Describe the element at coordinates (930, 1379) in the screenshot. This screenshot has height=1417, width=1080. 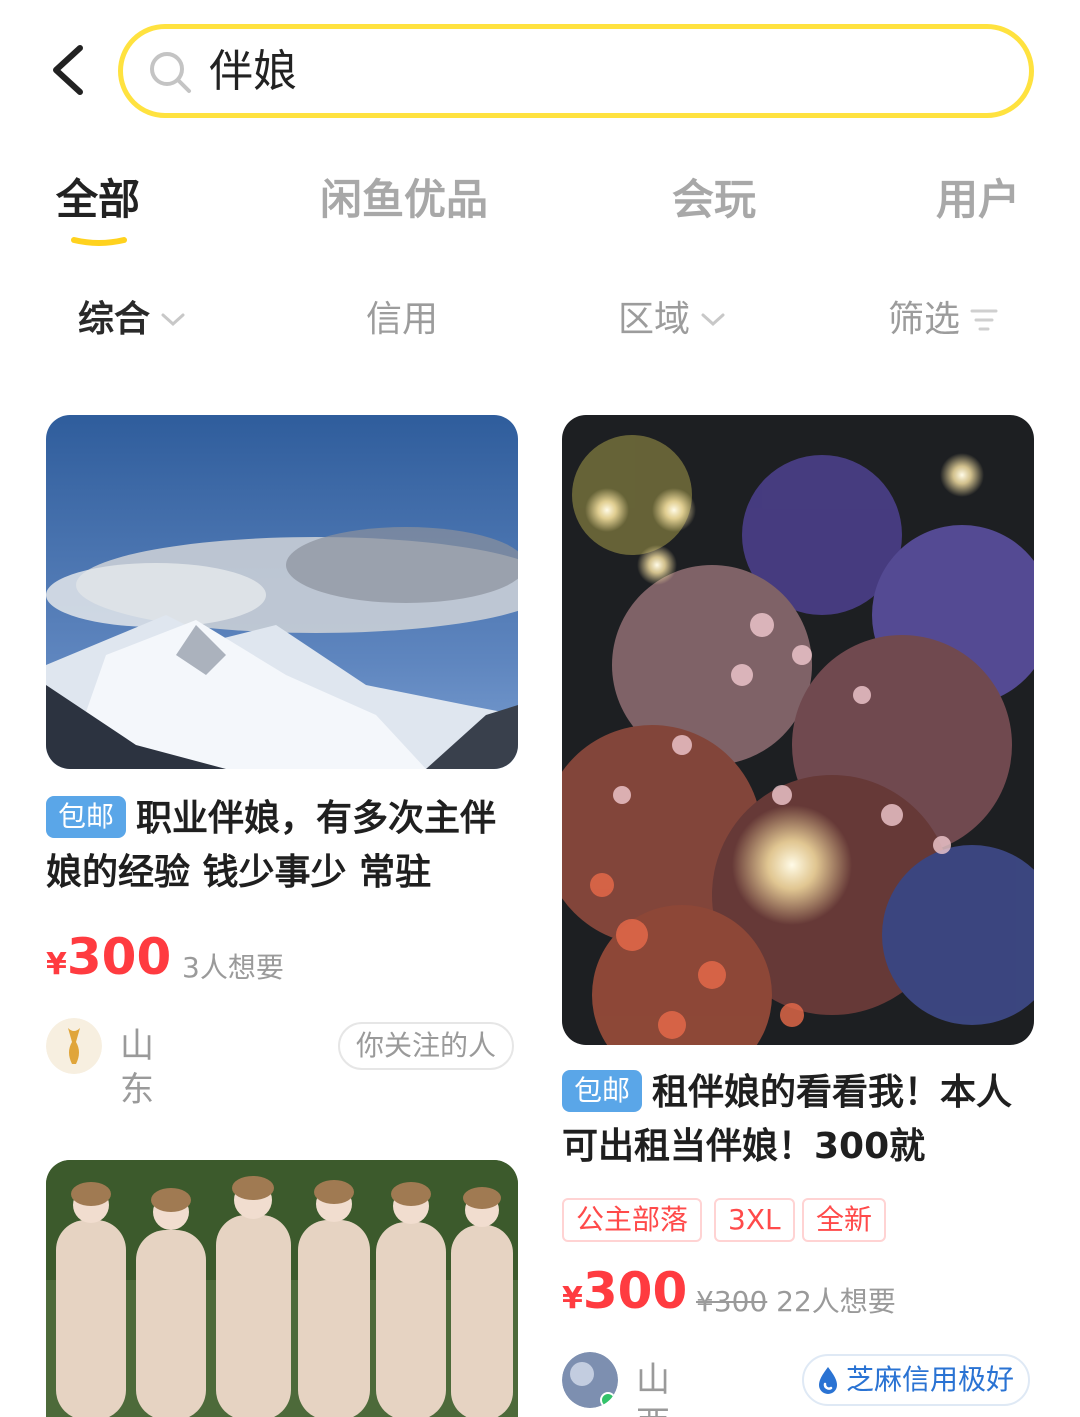
I see `credit-label: 芝麻信用极好` at that location.